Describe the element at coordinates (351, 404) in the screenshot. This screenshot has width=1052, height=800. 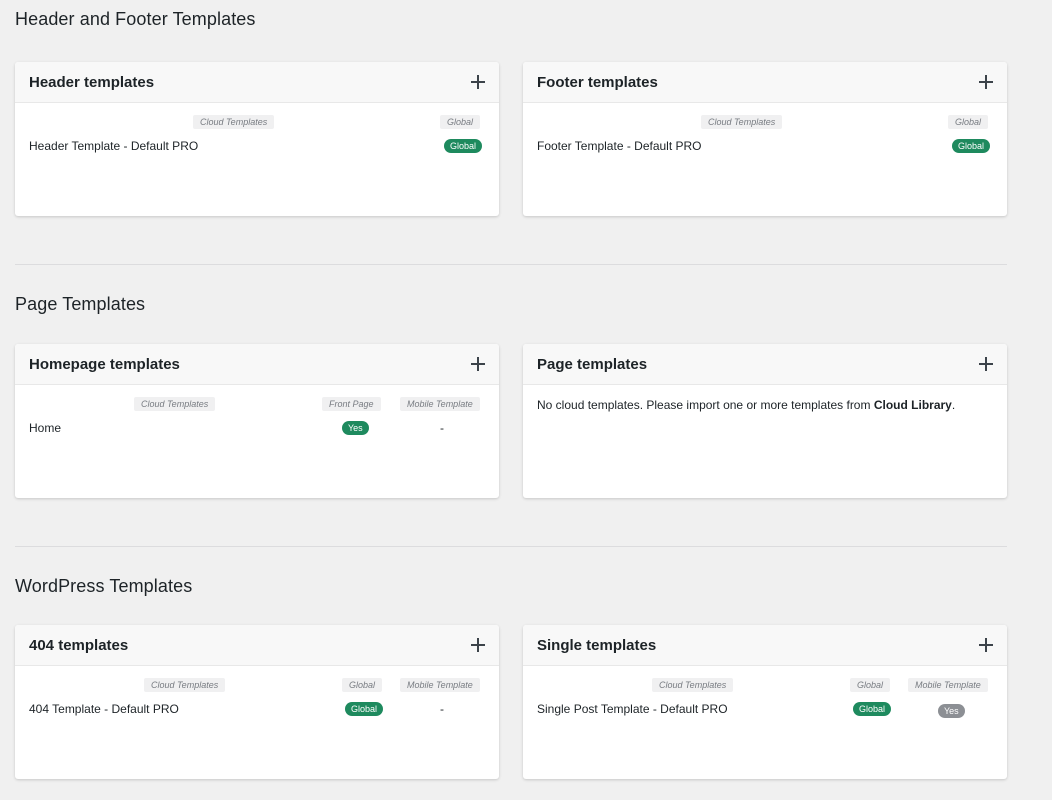
I see `column-header-front-page: Front Page` at that location.